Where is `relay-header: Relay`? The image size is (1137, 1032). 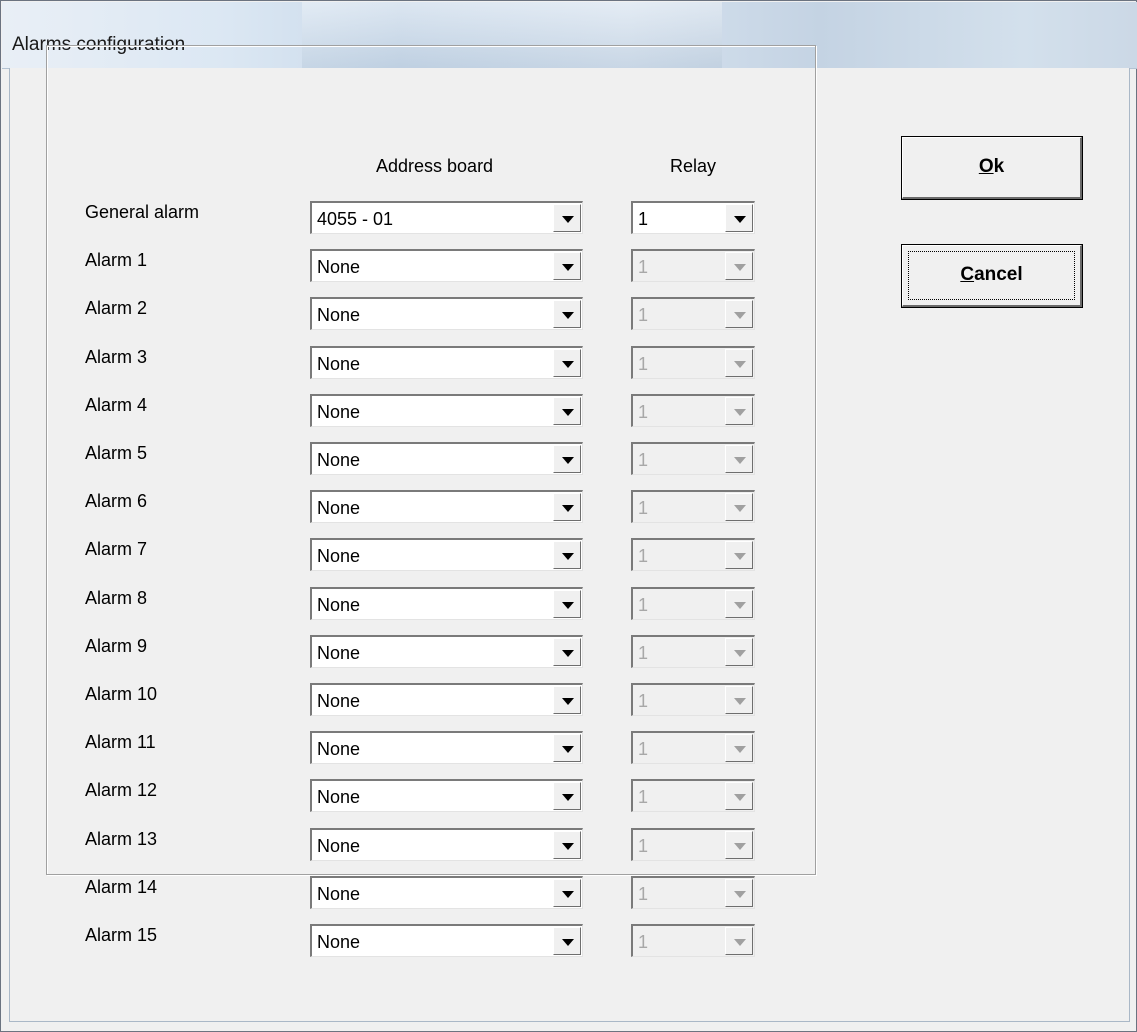 relay-header: Relay is located at coordinates (693, 166).